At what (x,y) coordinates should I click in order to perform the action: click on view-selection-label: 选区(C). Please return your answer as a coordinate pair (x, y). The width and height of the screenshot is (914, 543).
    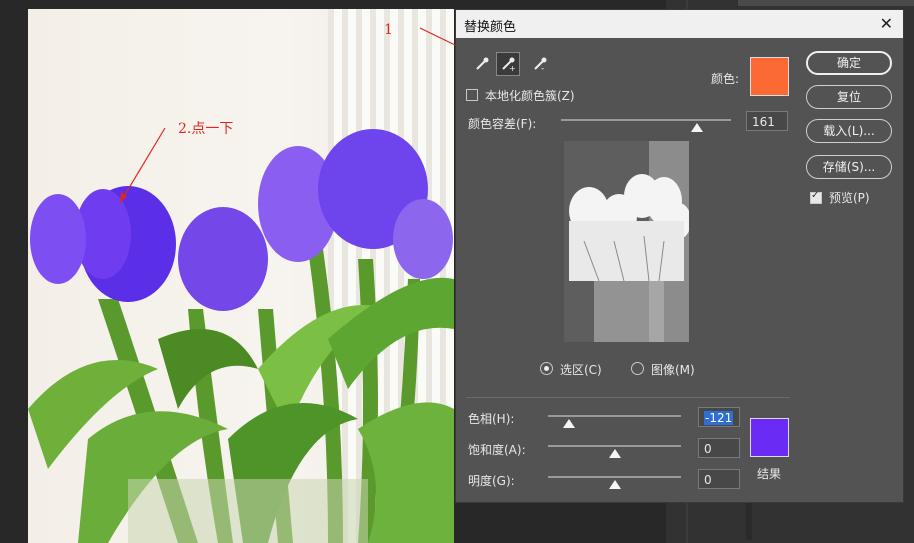
    Looking at the image, I should click on (581, 370).